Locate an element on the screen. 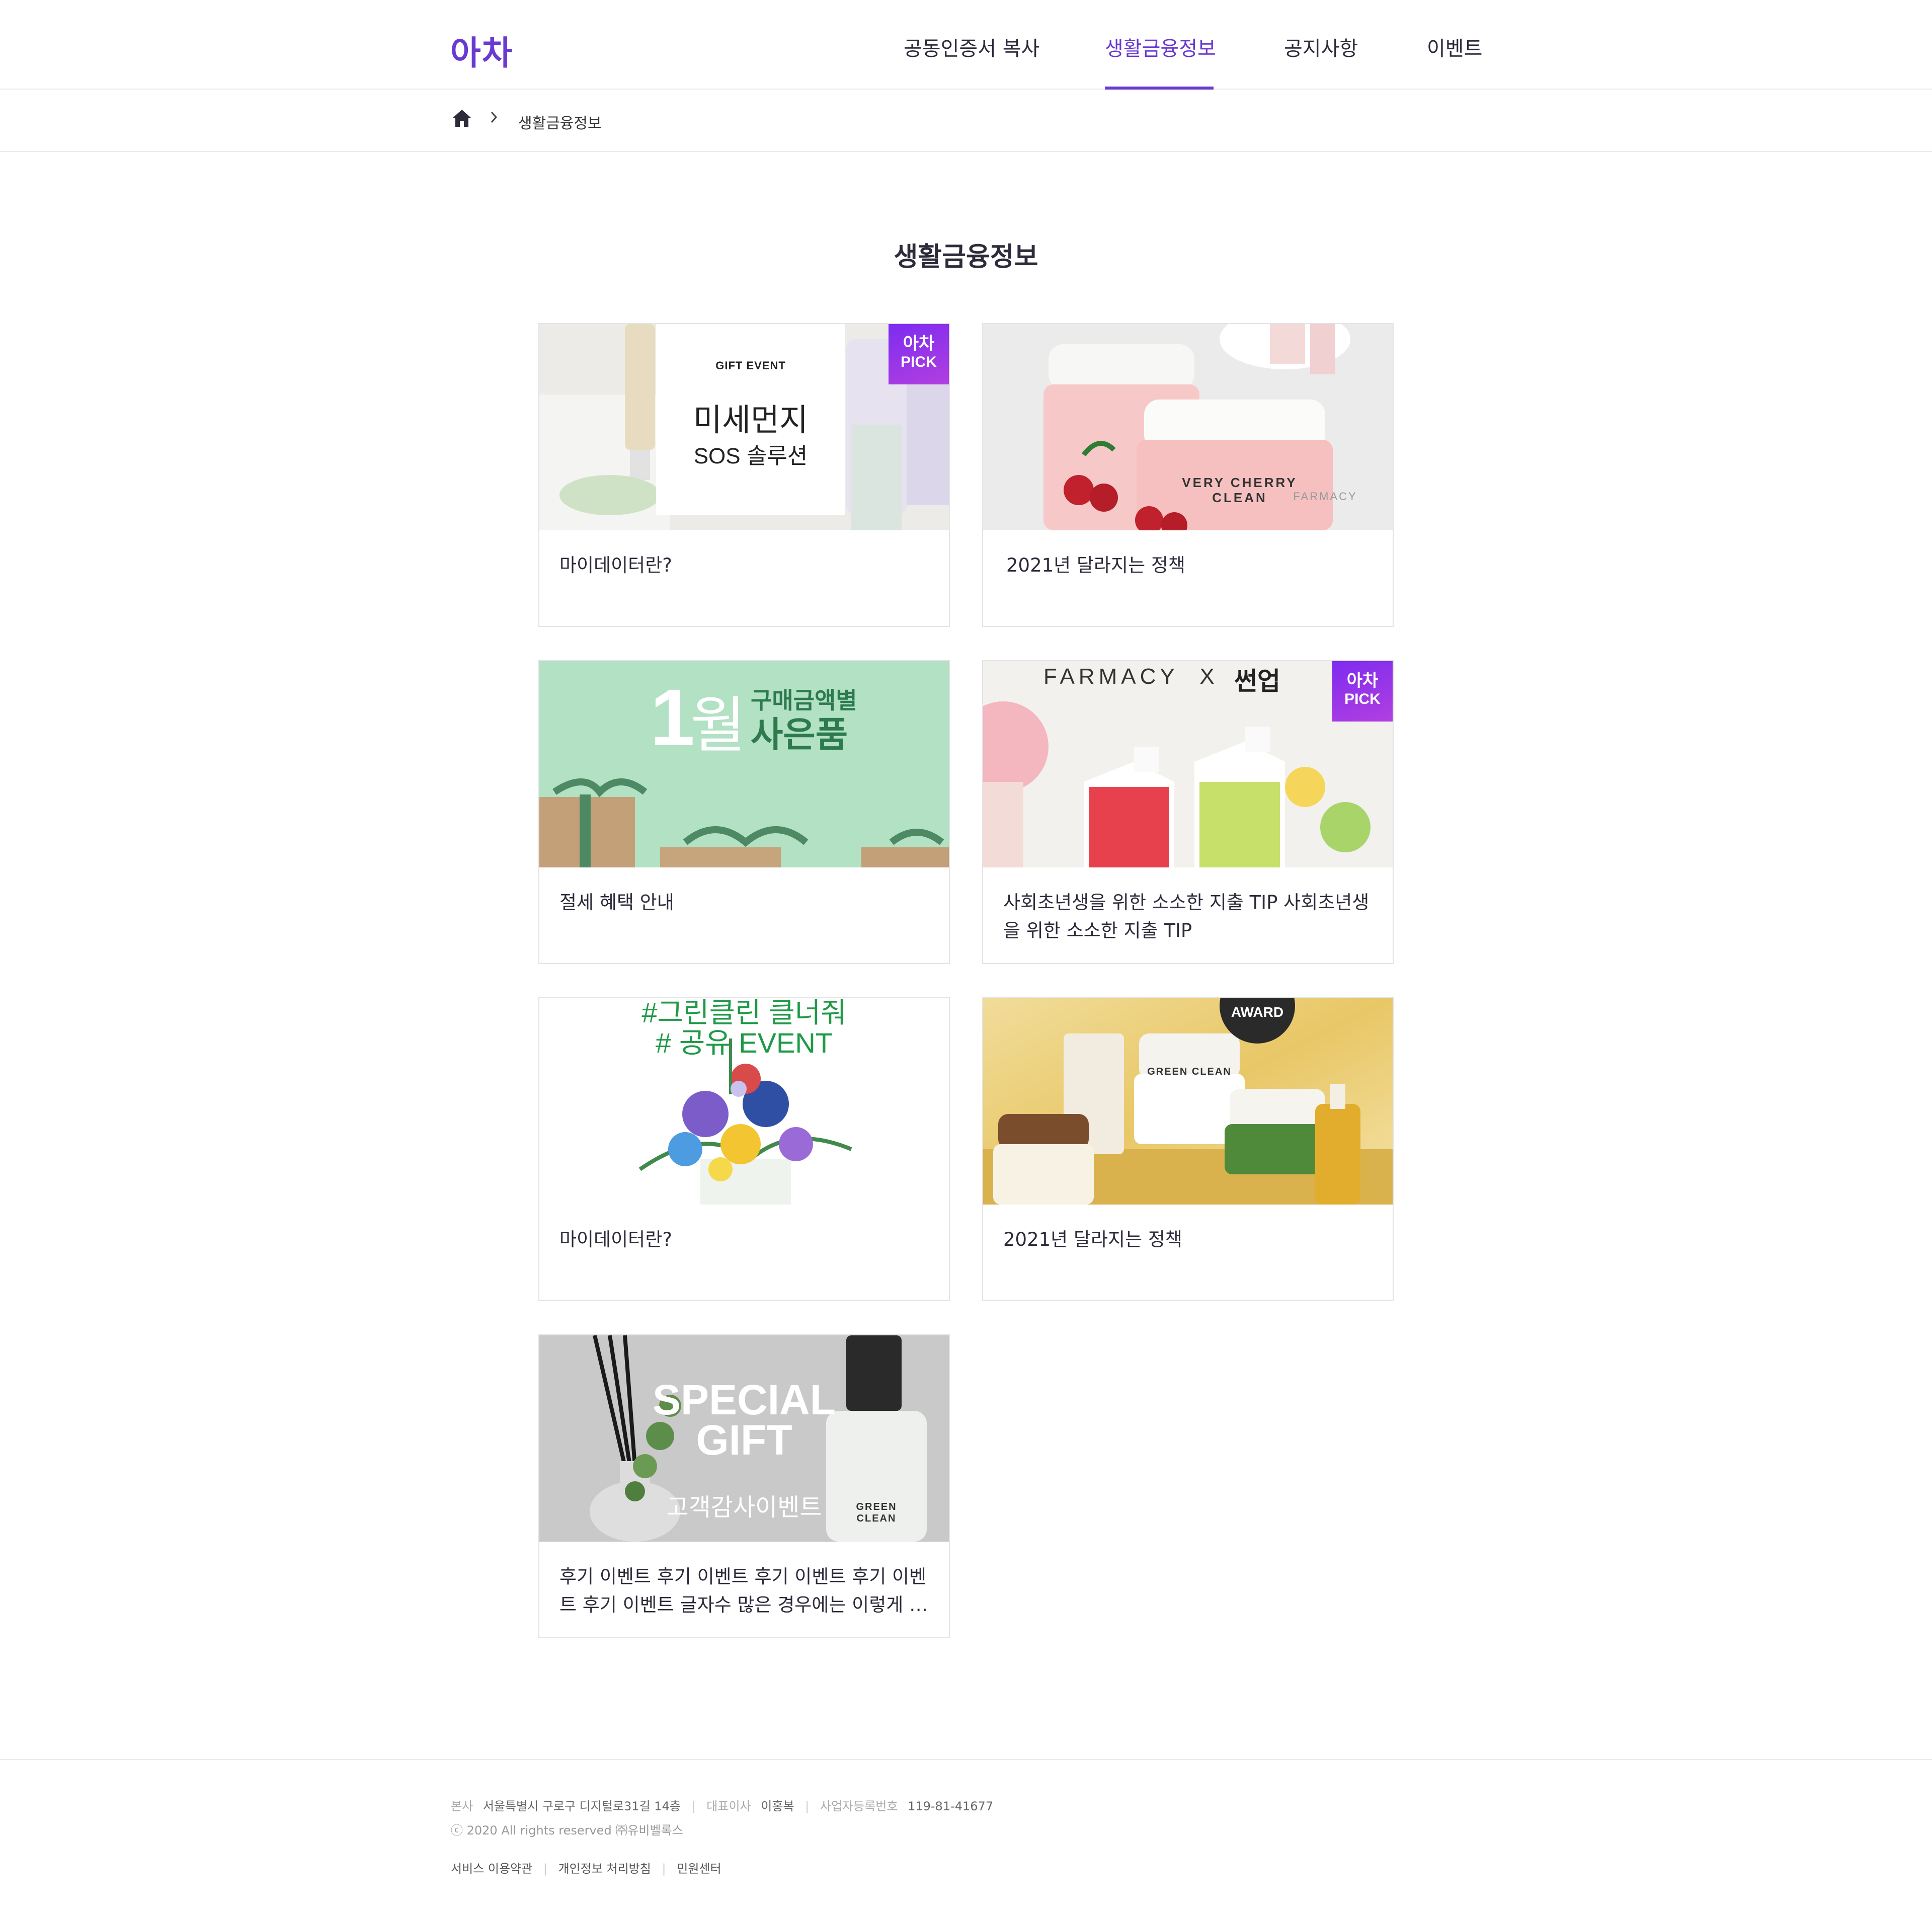  card-thumbnail: FARMACY X 썬업 아차 PICK is located at coordinates (1188, 764).